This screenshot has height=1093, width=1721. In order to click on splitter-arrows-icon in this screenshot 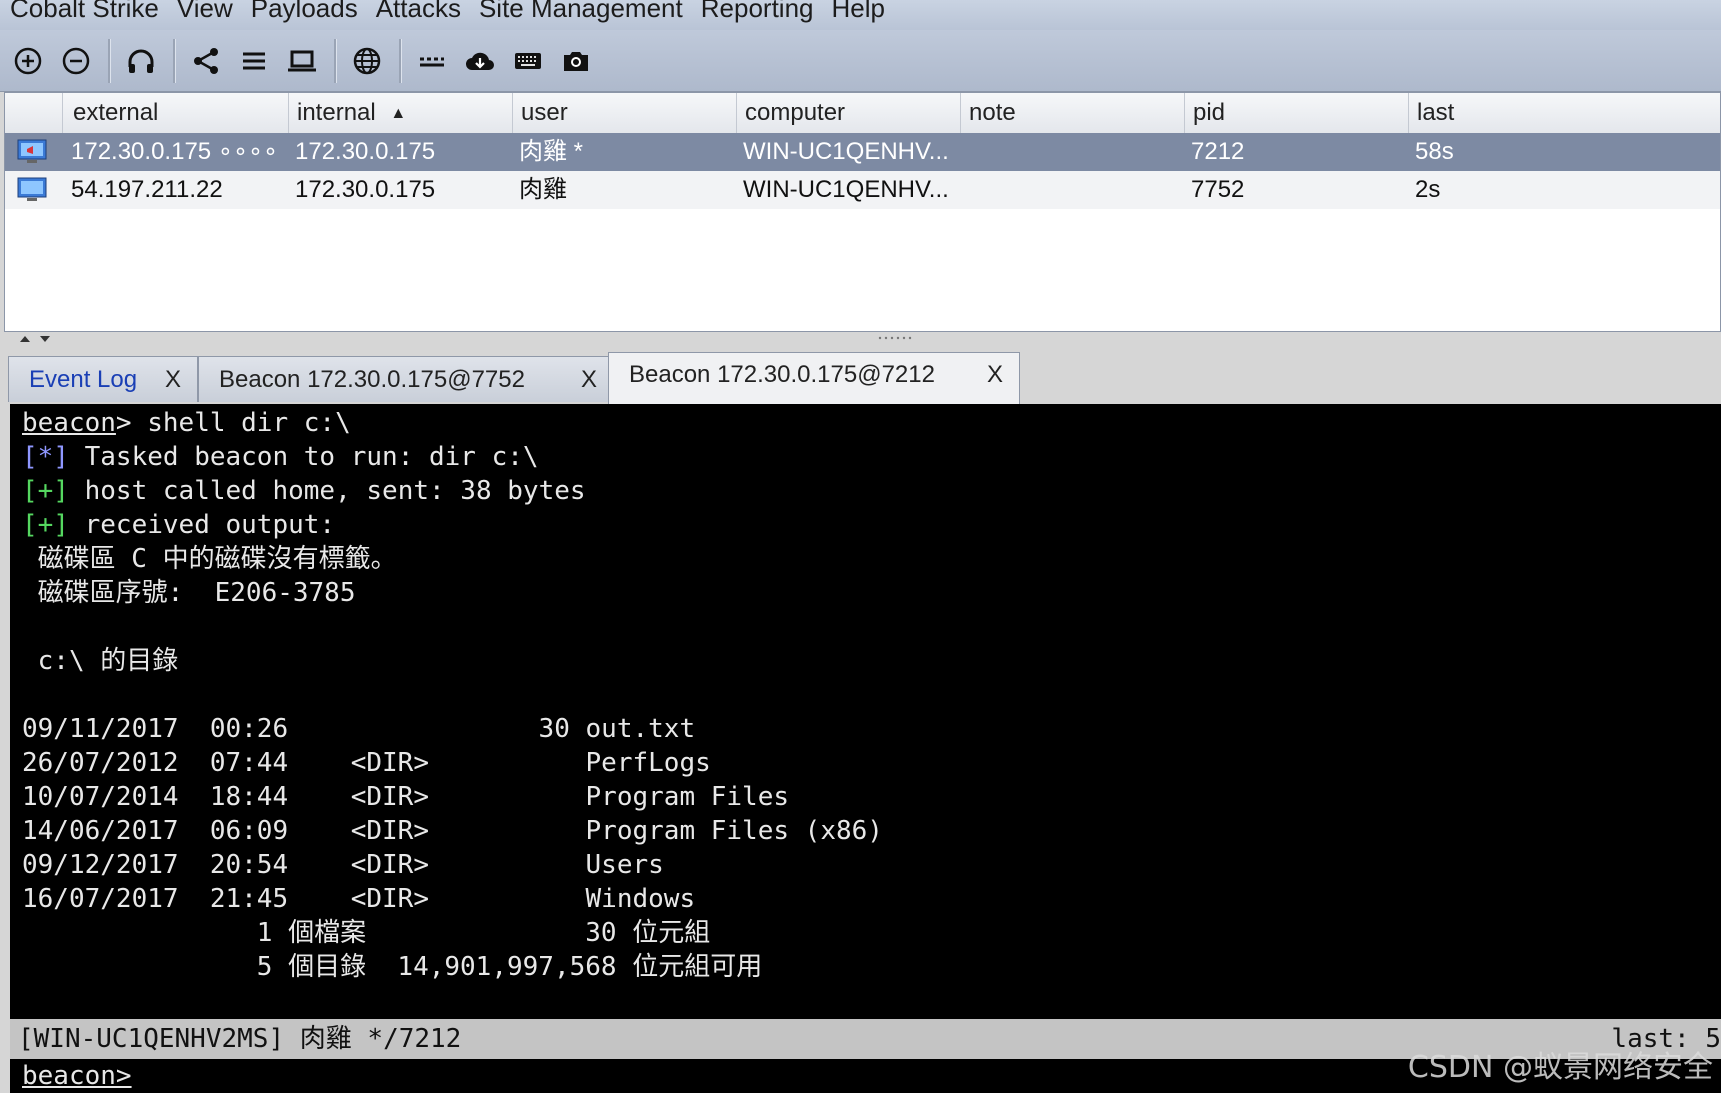, I will do `click(48, 339)`.